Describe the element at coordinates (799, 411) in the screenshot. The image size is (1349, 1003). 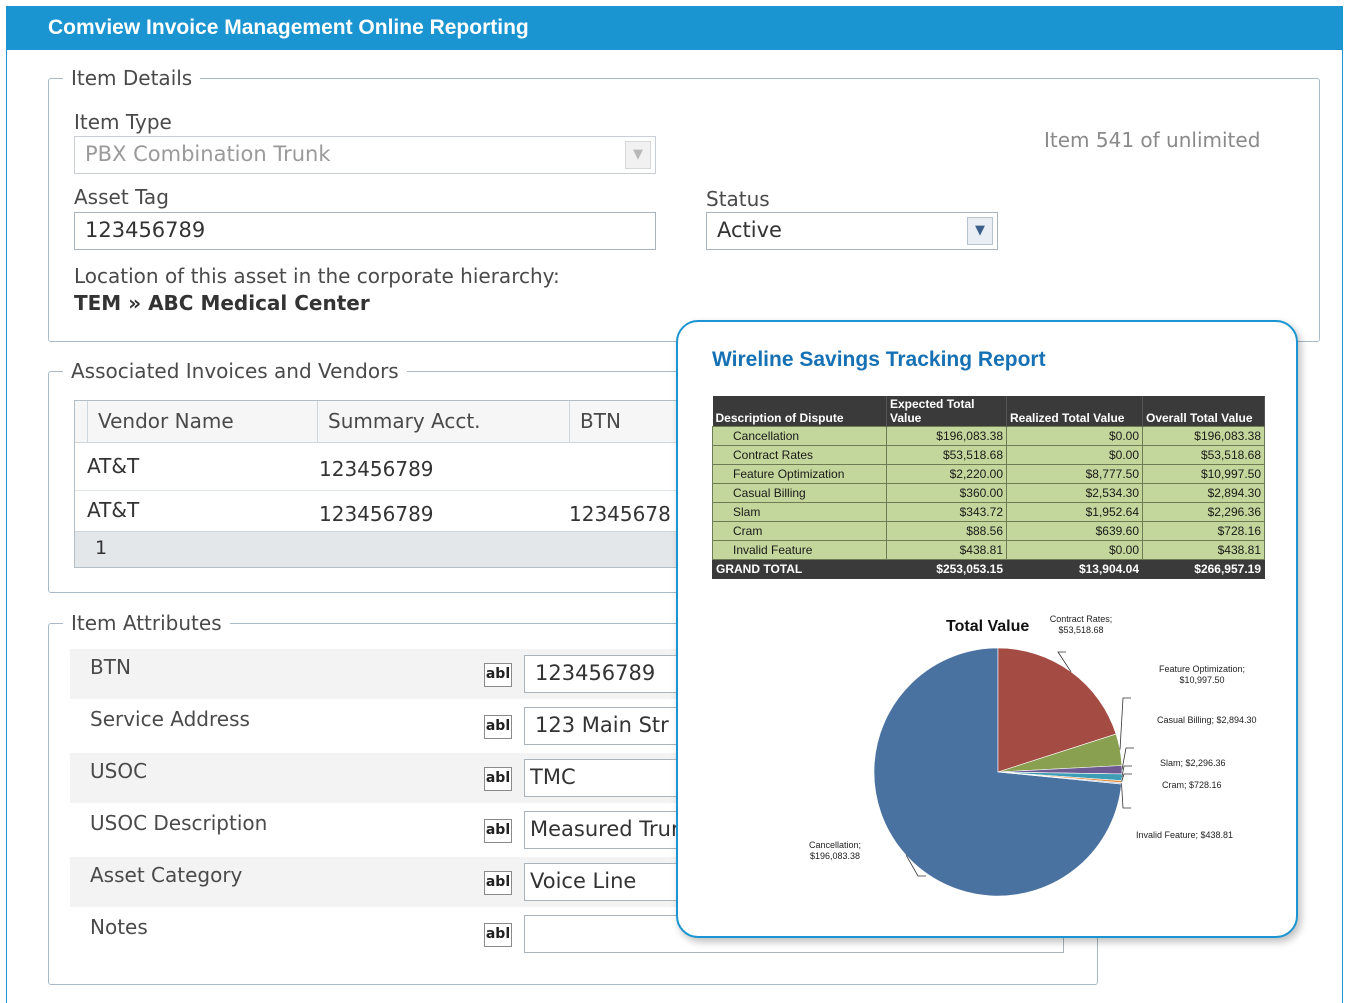
I see `column-header: Description of Dispute` at that location.